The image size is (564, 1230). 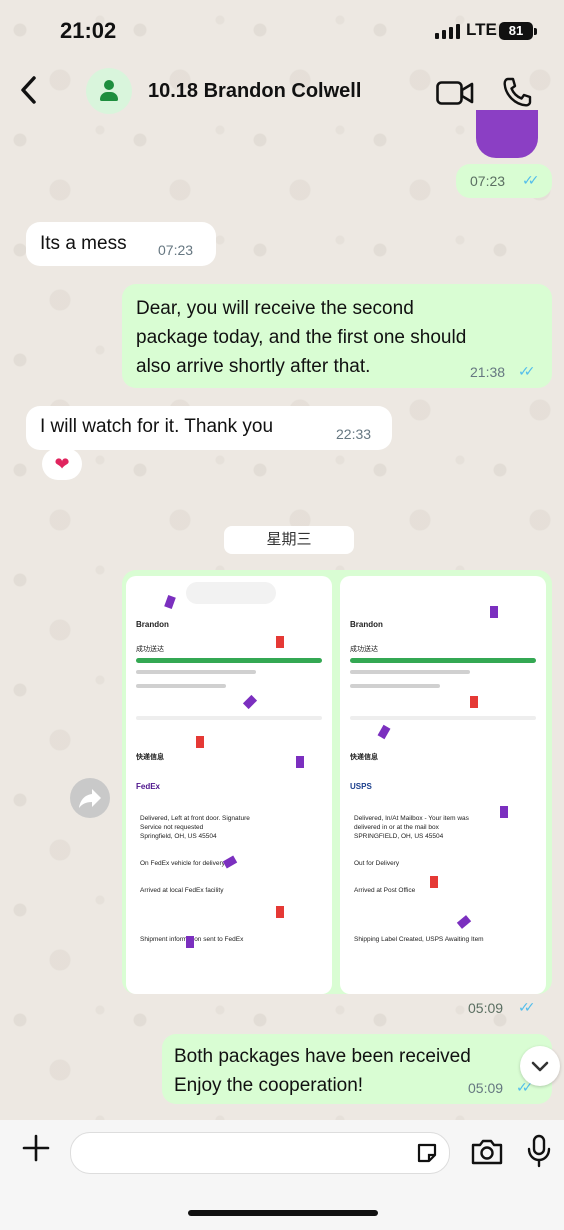 What do you see at coordinates (109, 91) in the screenshot?
I see `avatar` at bounding box center [109, 91].